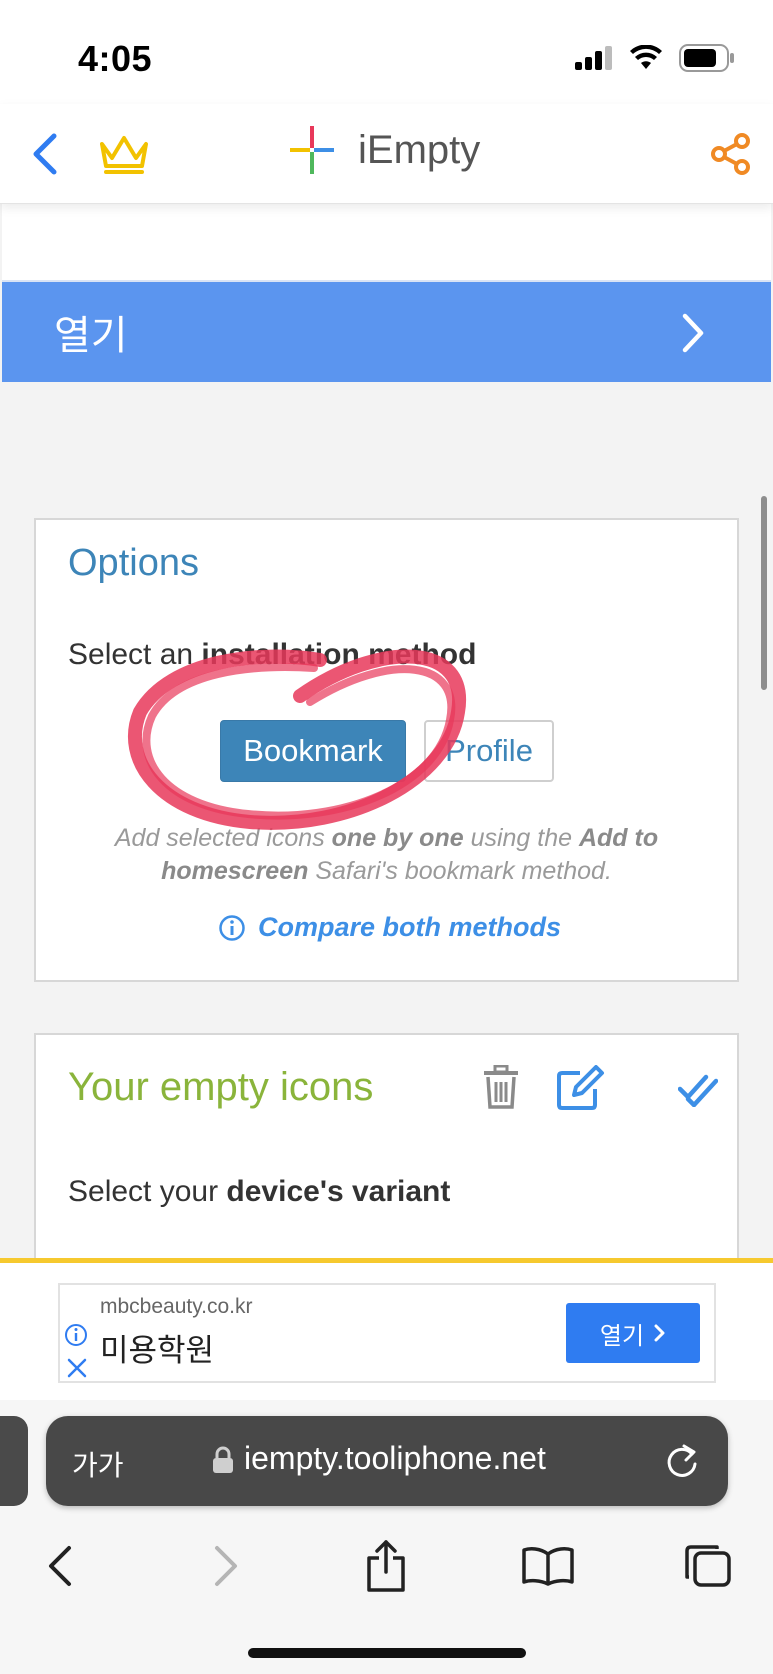  Describe the element at coordinates (339, 654) in the screenshot. I see `select-bold: installation method` at that location.